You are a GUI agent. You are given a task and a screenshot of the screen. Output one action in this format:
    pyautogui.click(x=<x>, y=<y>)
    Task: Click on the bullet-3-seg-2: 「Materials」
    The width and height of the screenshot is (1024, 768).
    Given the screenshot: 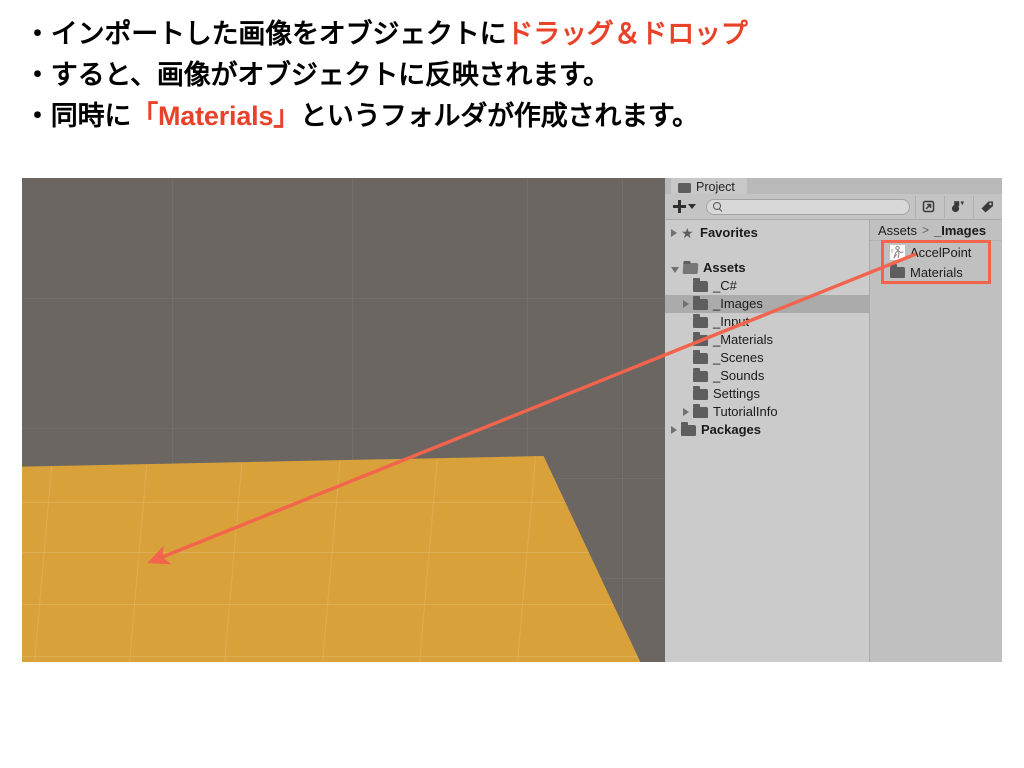 What is the action you would take?
    pyautogui.click(x=216, y=116)
    